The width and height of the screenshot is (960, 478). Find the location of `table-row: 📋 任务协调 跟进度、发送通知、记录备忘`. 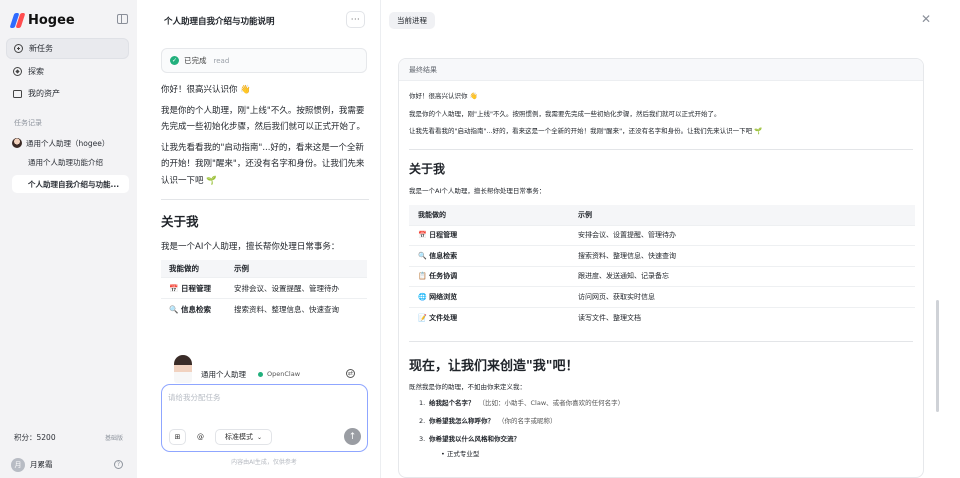

table-row: 📋 任务协调 跟进度、发送通知、记录备忘 is located at coordinates (662, 276).